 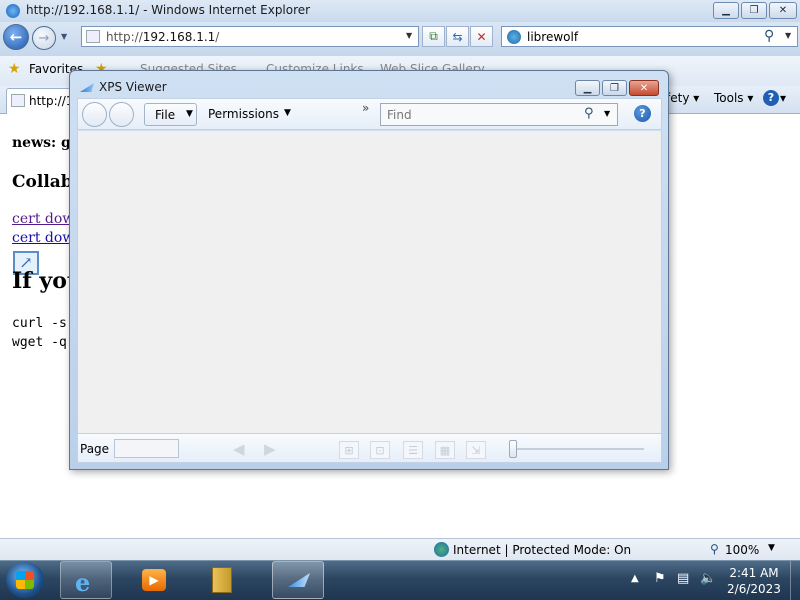 I want to click on ie-taskbar-icon: e, so click(x=83, y=582).